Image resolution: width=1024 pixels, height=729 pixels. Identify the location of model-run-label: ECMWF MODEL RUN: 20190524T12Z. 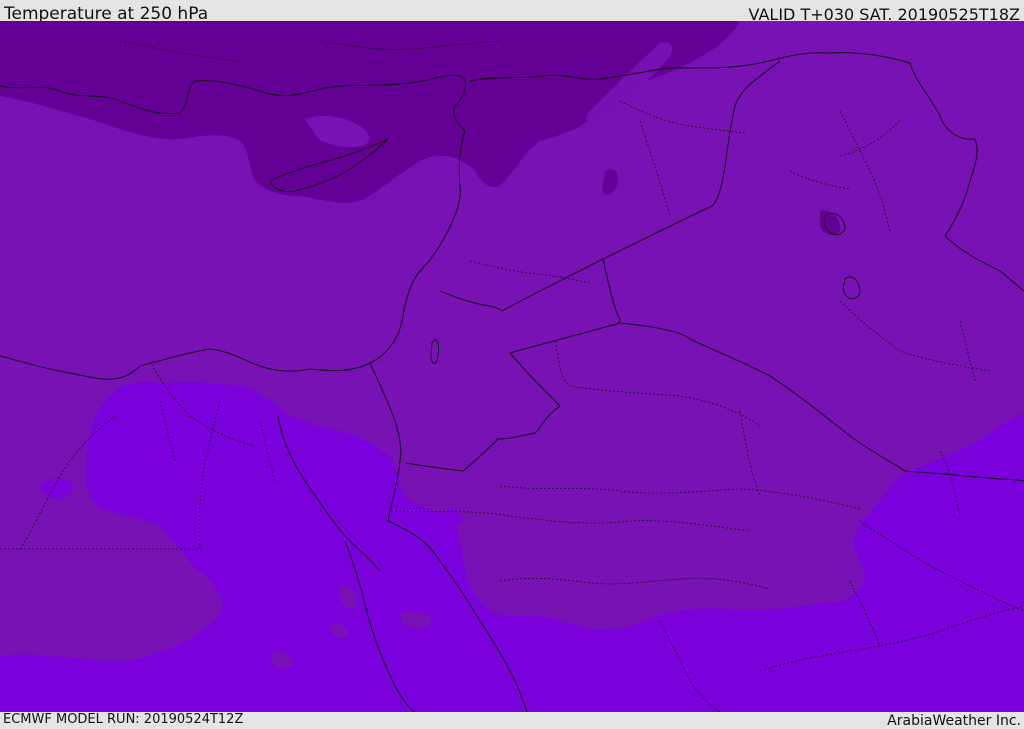
(123, 719).